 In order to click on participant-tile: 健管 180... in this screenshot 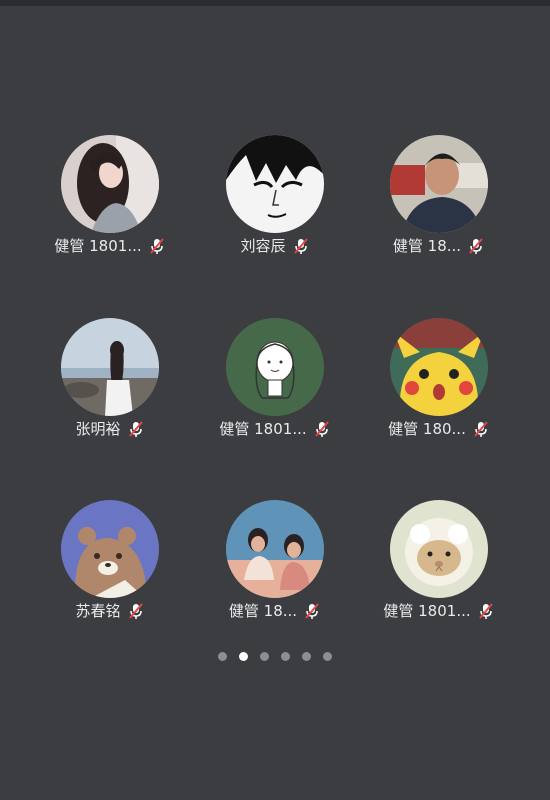, I will do `click(439, 385)`.